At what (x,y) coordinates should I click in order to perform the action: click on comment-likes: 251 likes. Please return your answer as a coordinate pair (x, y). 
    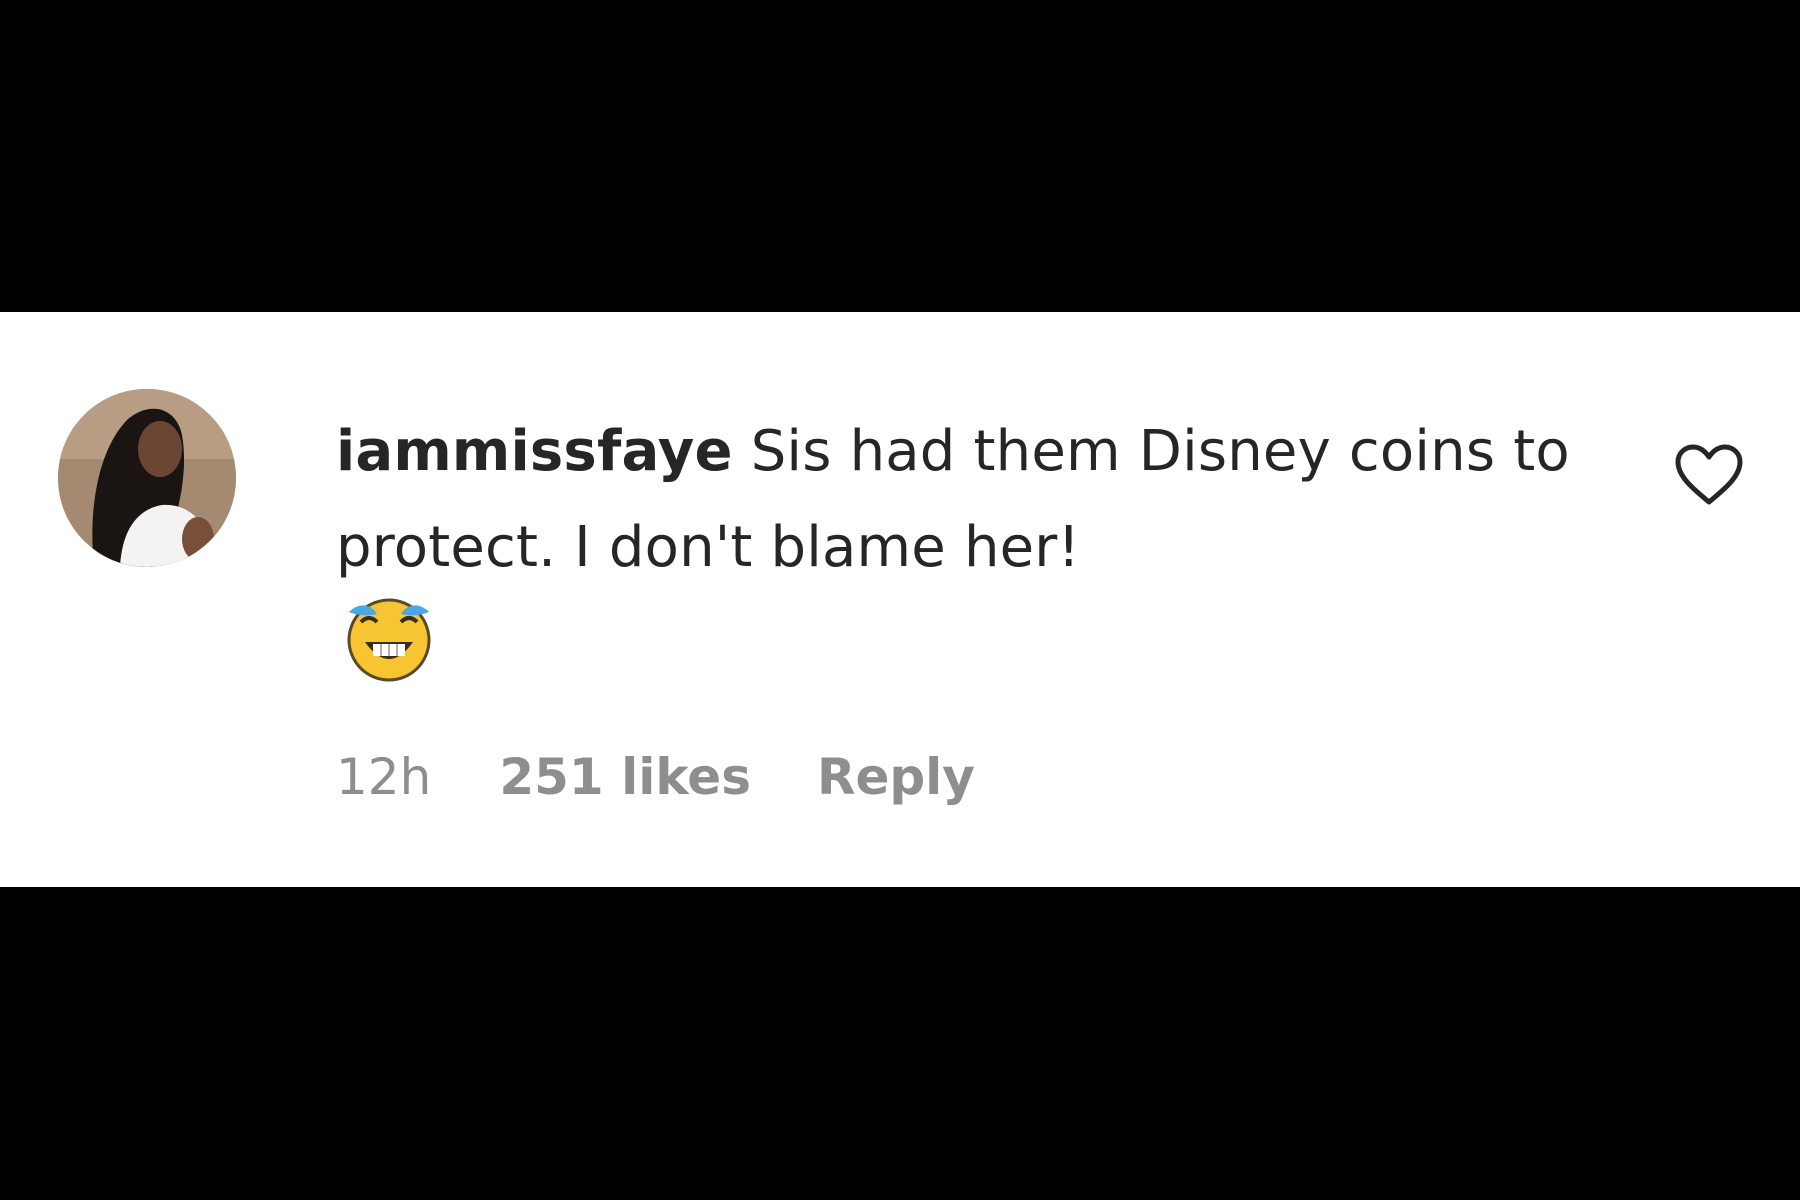
    Looking at the image, I should click on (625, 777).